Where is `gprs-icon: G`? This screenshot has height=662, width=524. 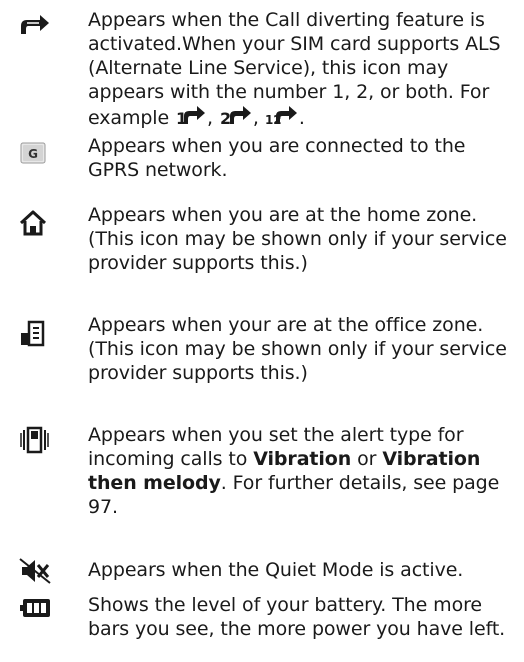
gprs-icon: G is located at coordinates (35, 155).